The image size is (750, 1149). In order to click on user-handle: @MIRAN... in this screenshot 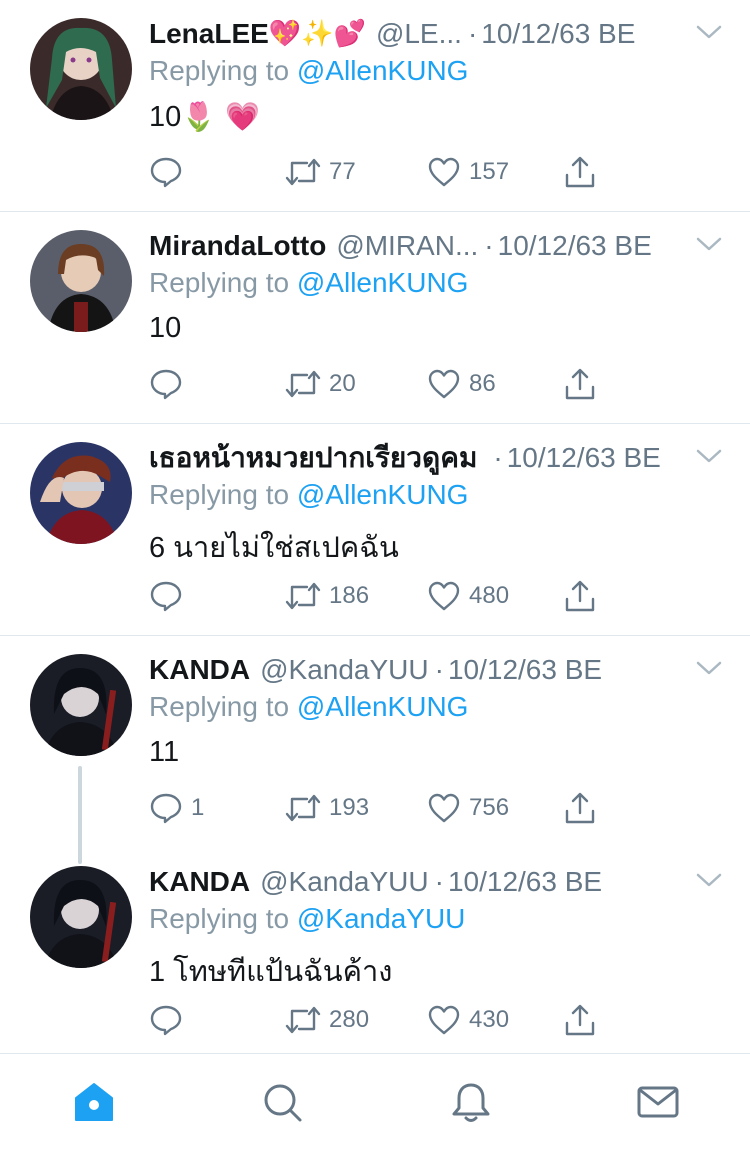, I will do `click(407, 246)`.